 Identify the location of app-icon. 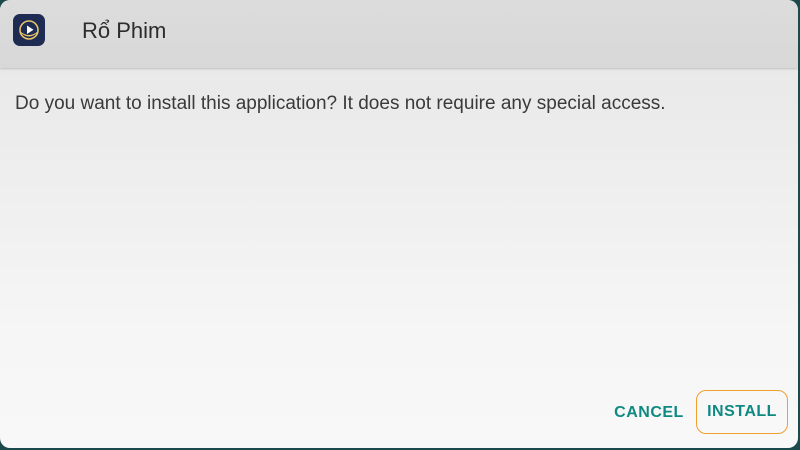
(29, 30).